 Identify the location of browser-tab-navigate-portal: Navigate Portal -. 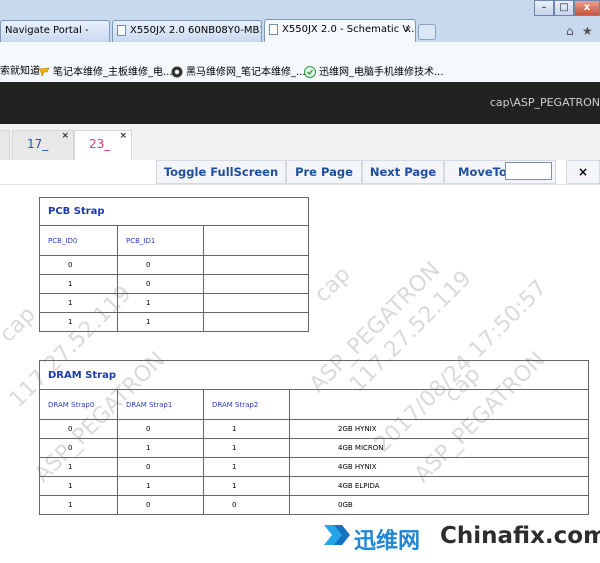
(55, 31).